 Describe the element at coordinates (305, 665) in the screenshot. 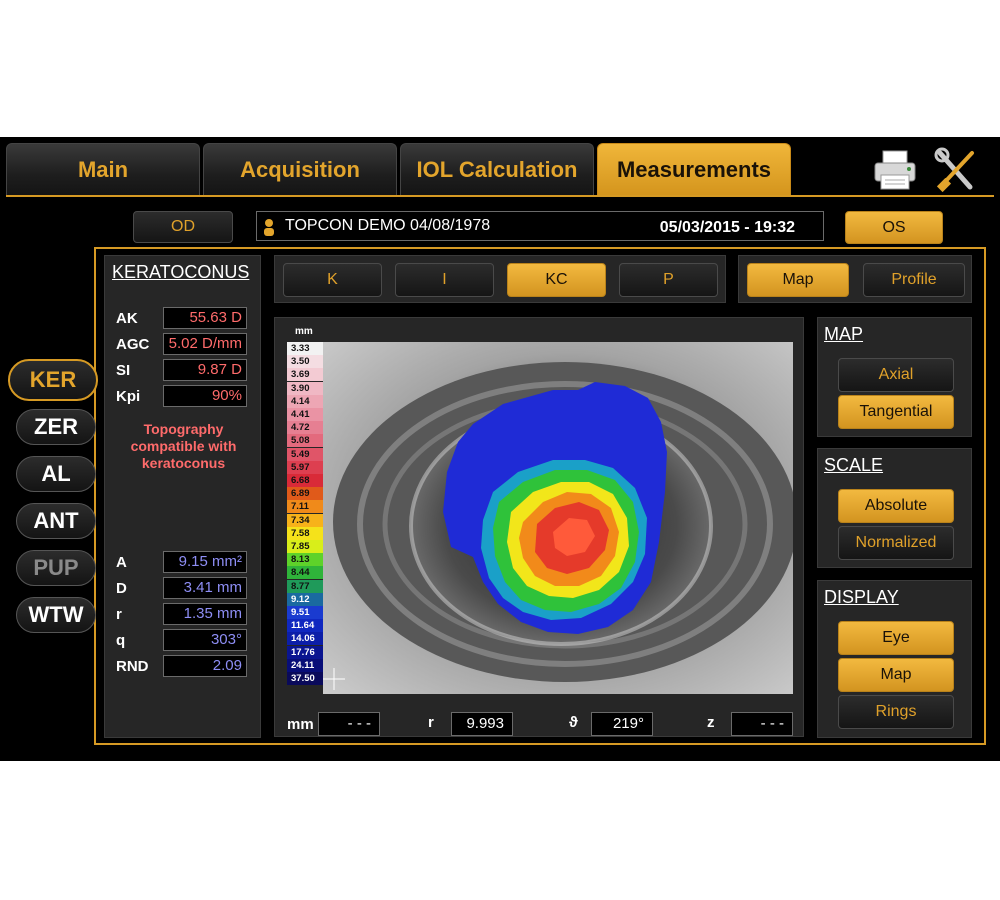

I see `scale-entry: 24.11` at that location.